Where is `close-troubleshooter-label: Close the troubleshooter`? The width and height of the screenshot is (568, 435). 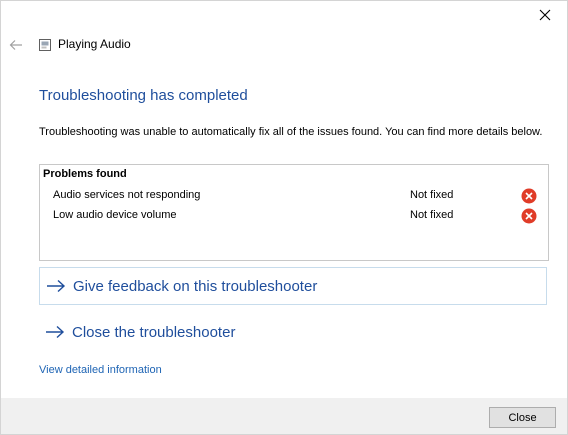
close-troubleshooter-label: Close the troubleshooter is located at coordinates (154, 332).